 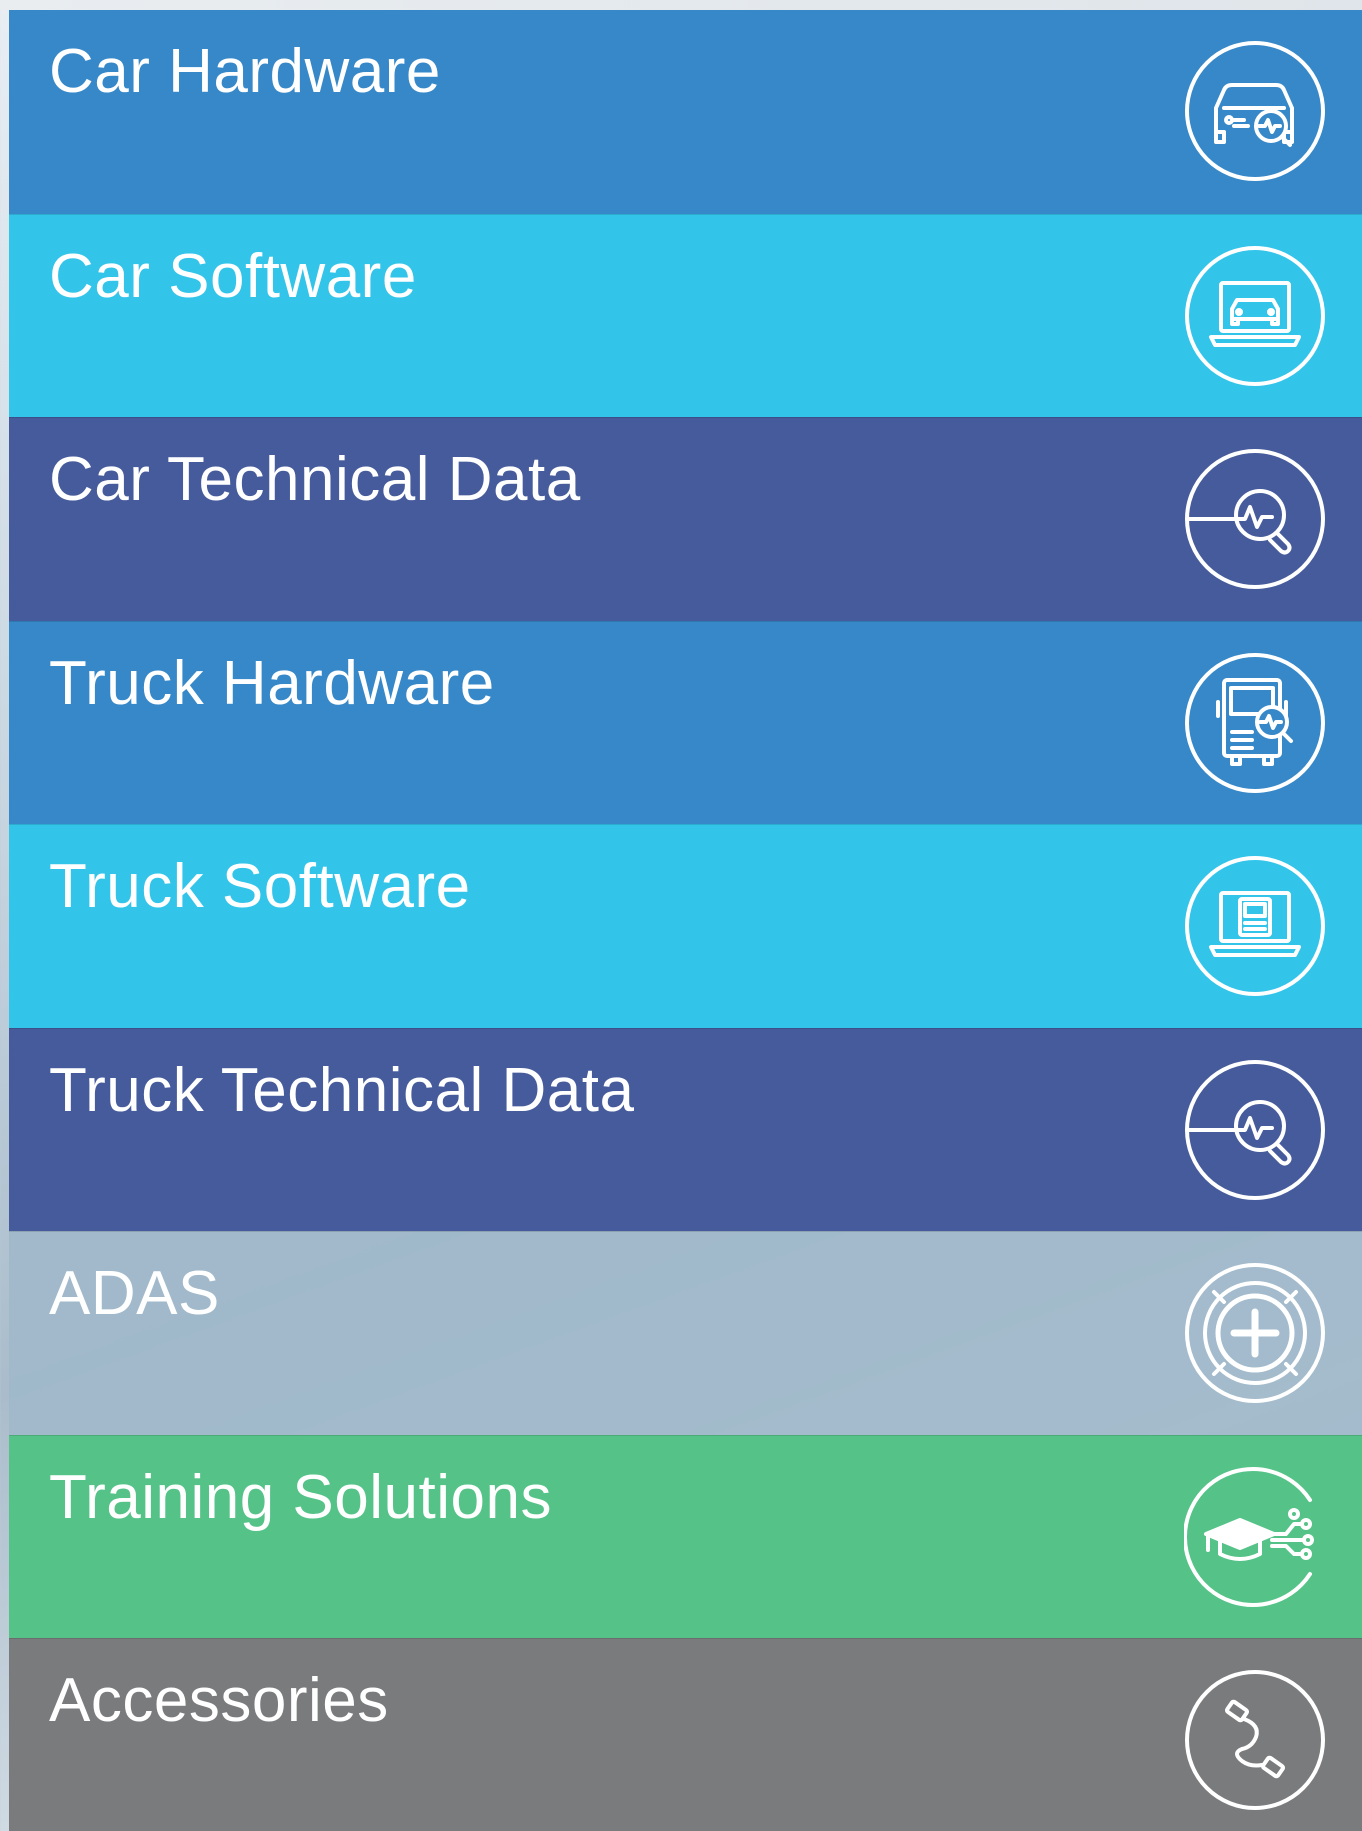 I want to click on car-laptop-icon, so click(x=1255, y=316).